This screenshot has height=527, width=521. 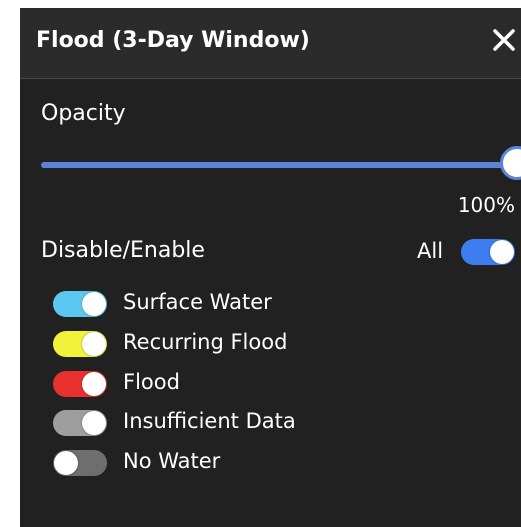 What do you see at coordinates (80, 423) in the screenshot?
I see `insufficient-data-toggle` at bounding box center [80, 423].